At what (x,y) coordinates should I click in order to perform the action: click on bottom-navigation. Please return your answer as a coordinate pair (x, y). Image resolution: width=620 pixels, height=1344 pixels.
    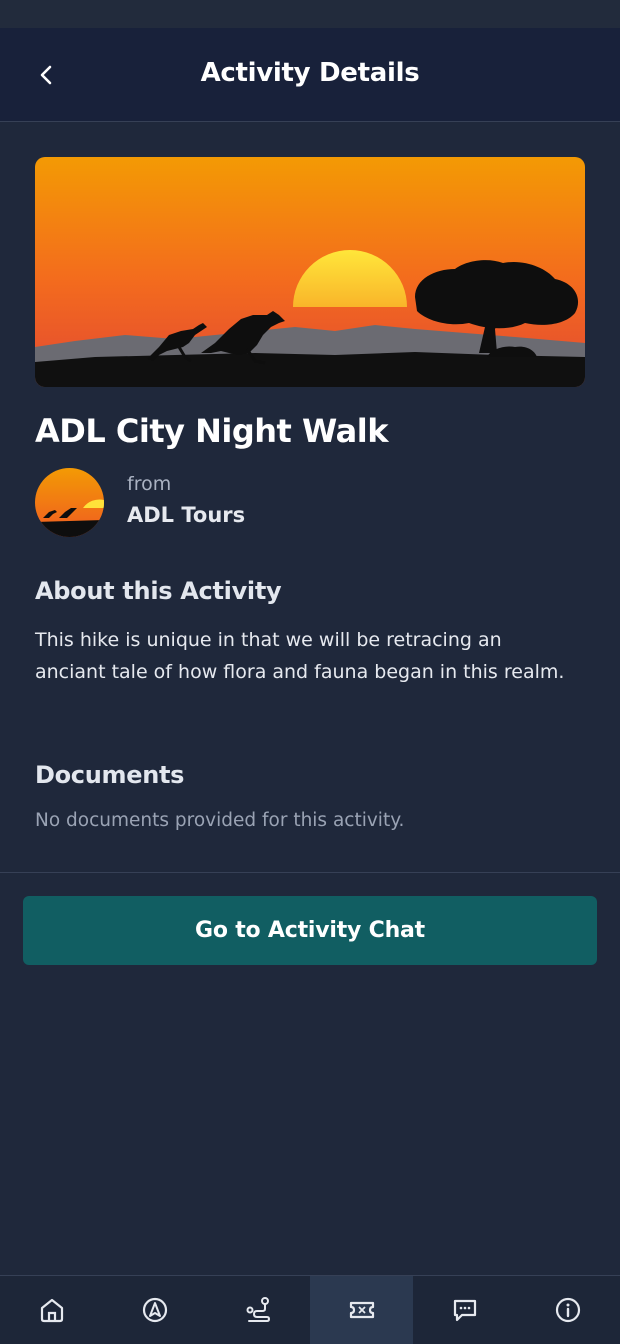
    Looking at the image, I should click on (310, 1309).